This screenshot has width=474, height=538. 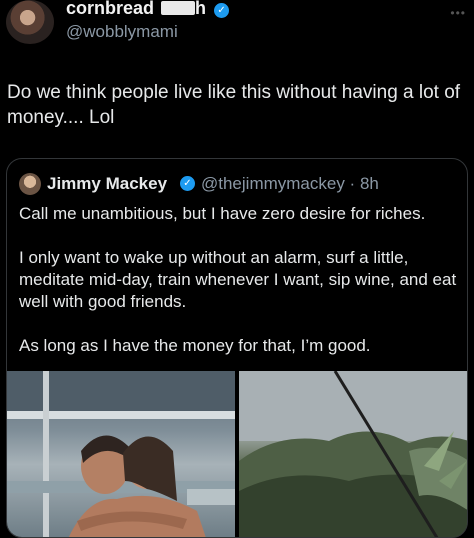 I want to click on author-display-name: cornbread h ✓, so click(x=148, y=9).